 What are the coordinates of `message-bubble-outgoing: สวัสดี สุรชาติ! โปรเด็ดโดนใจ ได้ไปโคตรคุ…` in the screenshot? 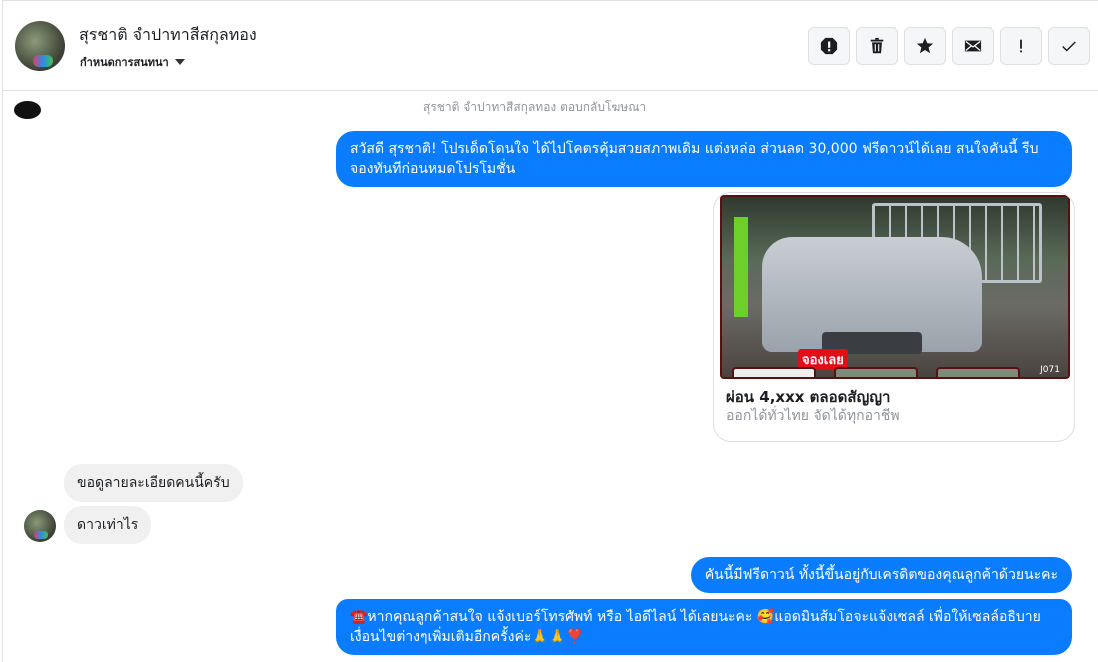 It's located at (704, 159).